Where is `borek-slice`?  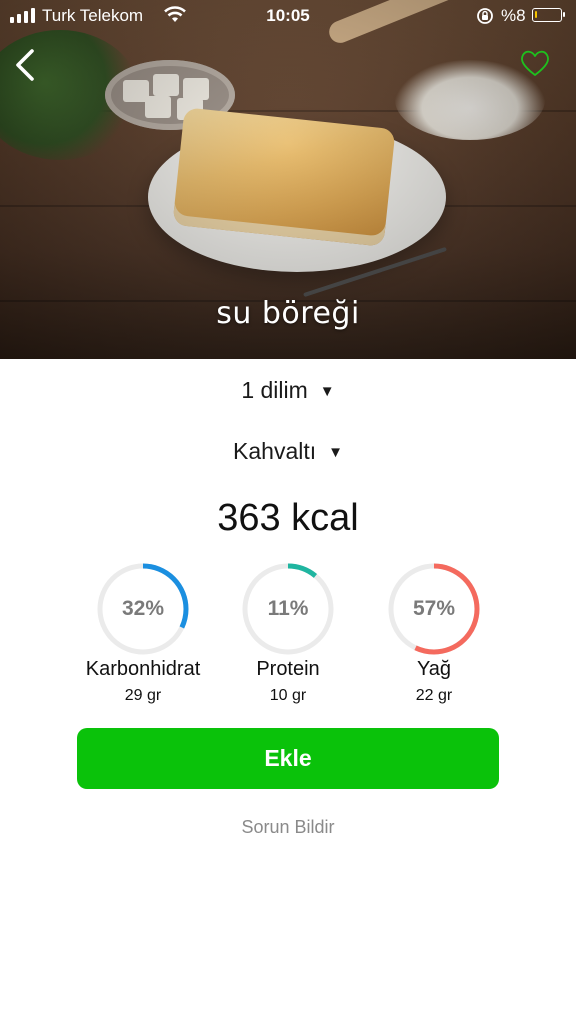
borek-slice is located at coordinates (284, 177).